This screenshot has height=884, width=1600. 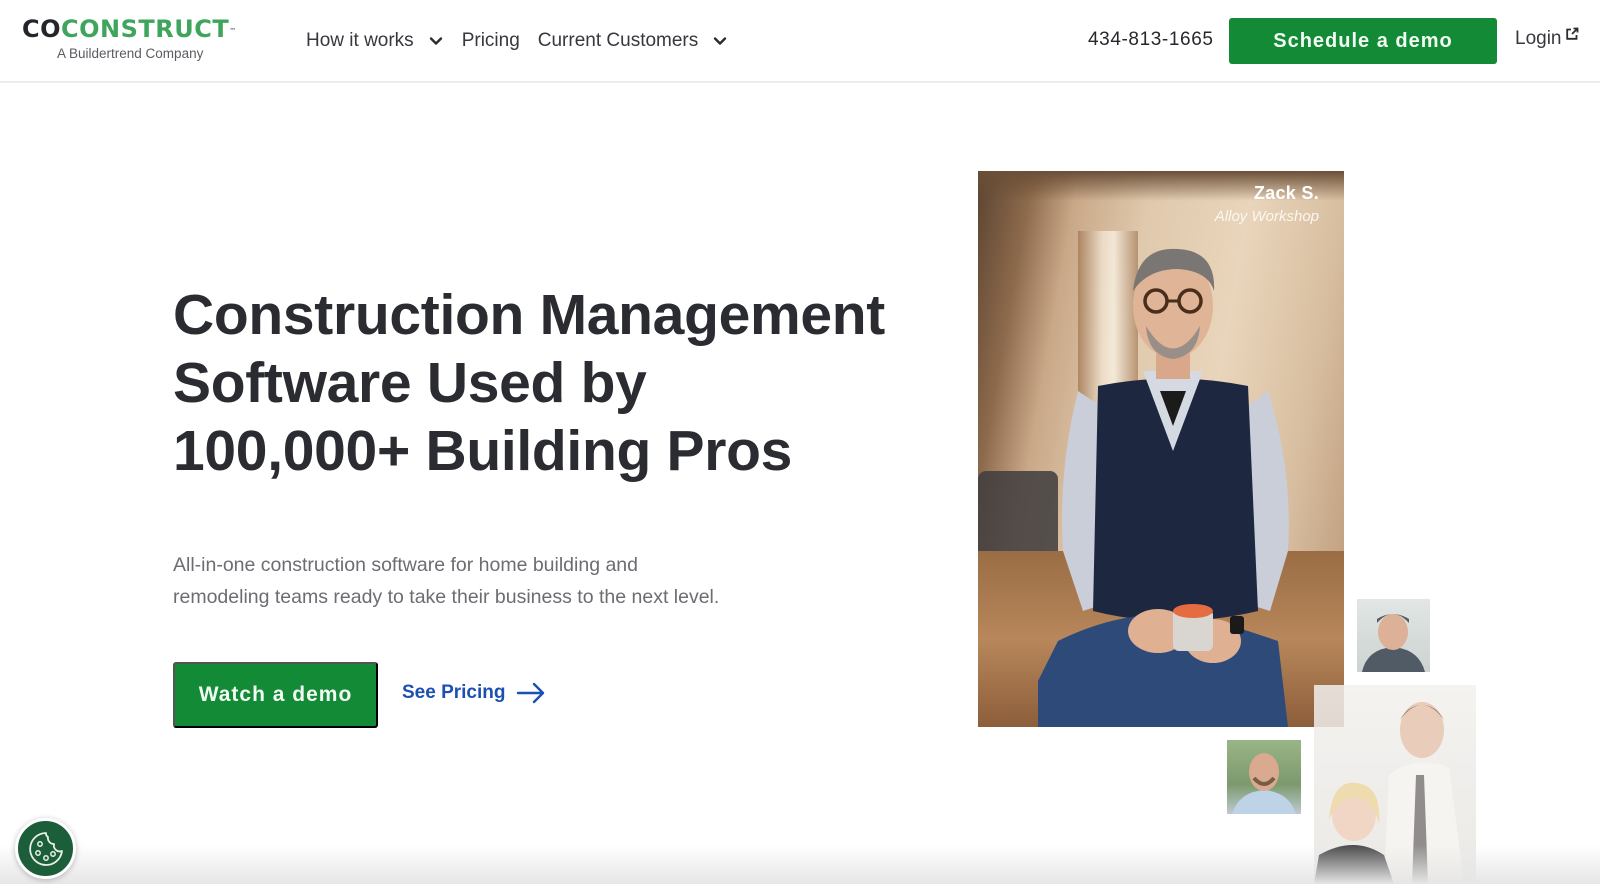 I want to click on nav-pricing-label: Pricing, so click(x=490, y=40).